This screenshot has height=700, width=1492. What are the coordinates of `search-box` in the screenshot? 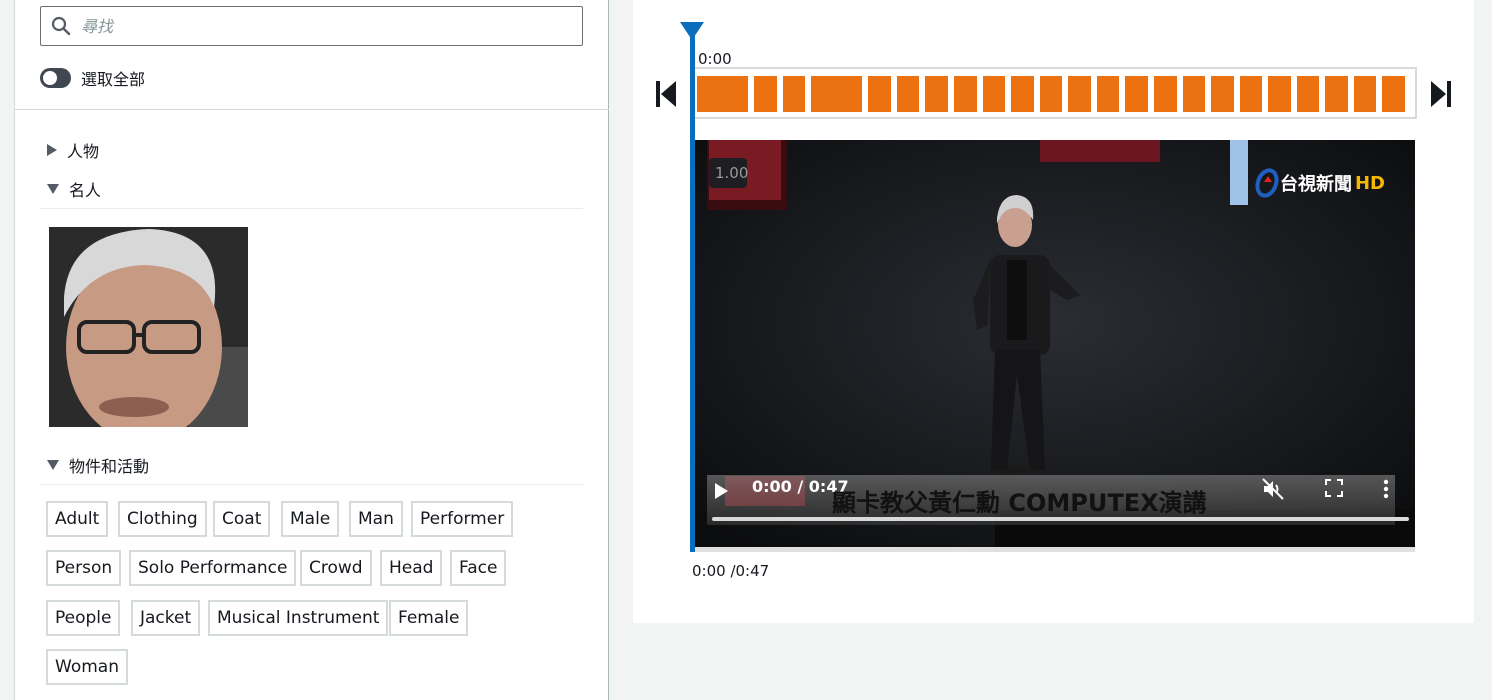 It's located at (311, 26).